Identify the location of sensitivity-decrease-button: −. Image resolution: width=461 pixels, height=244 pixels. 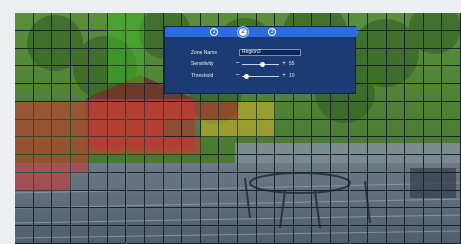
(237, 63).